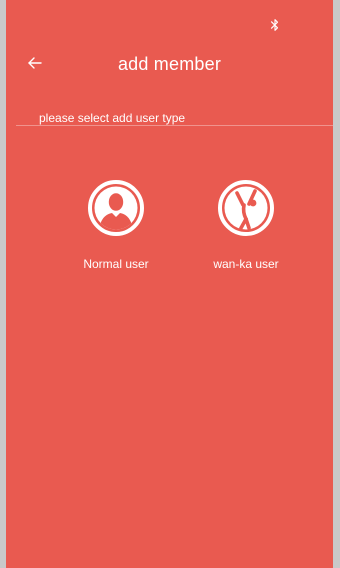 The height and width of the screenshot is (568, 340). Describe the element at coordinates (174, 125) in the screenshot. I see `divider` at that location.